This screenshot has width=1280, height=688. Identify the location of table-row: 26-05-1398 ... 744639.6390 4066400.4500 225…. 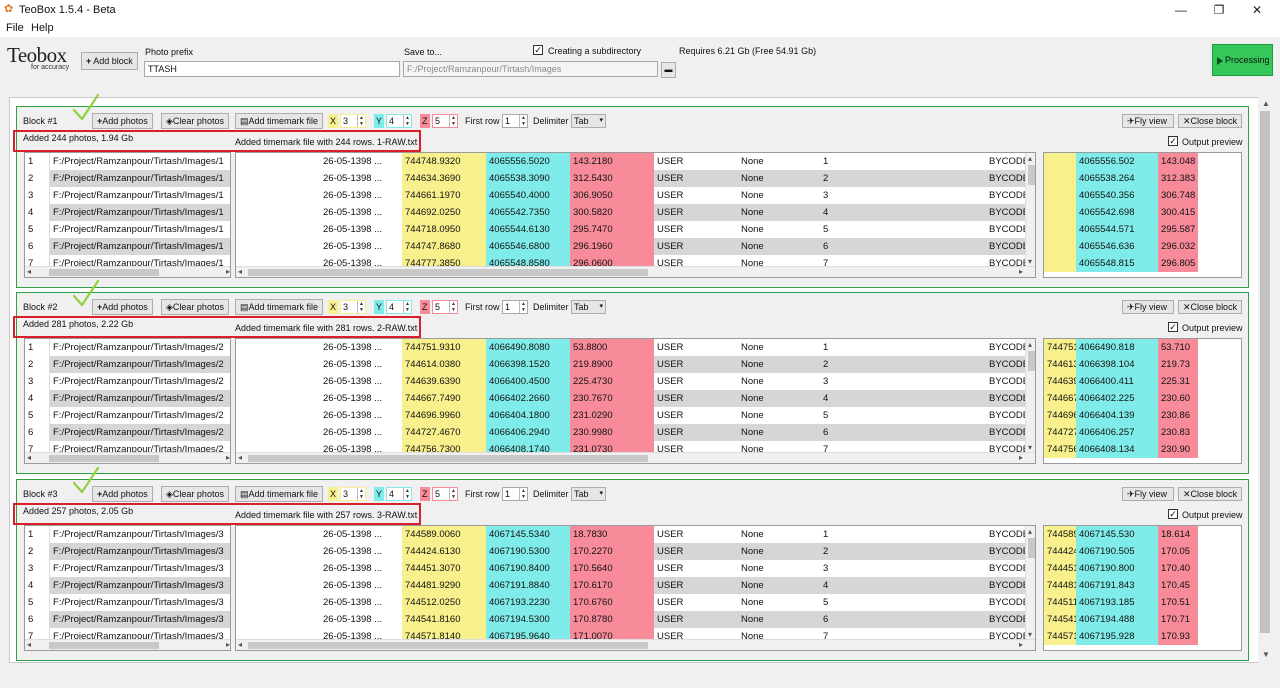
(631, 381).